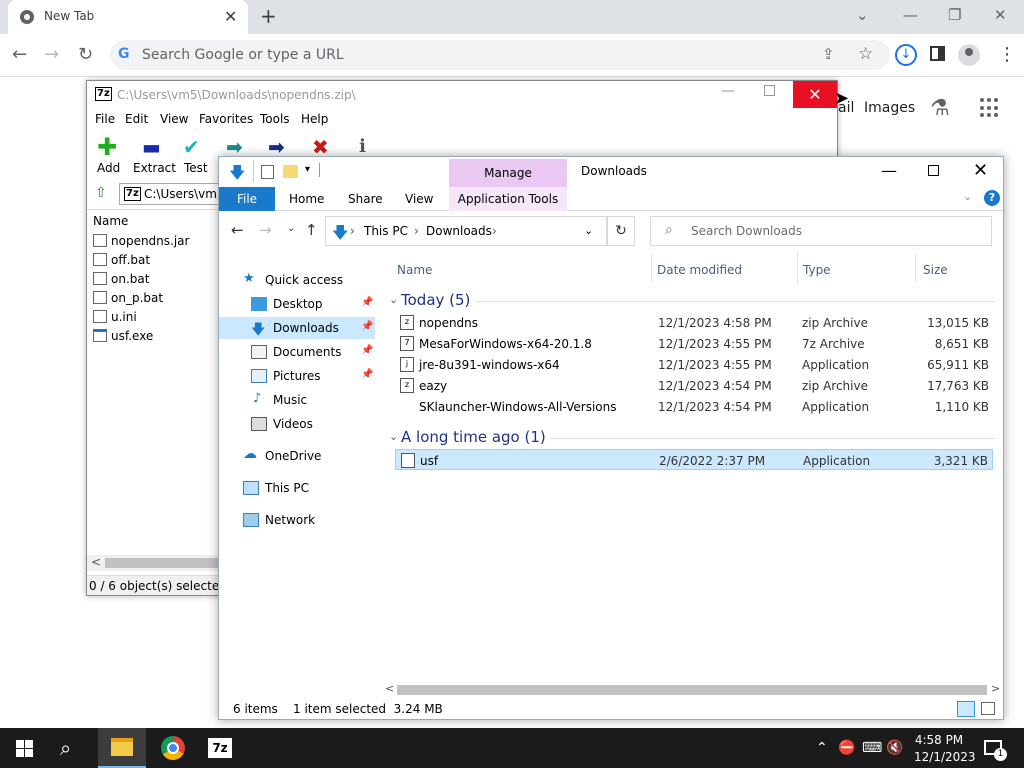  I want to click on group-header-today: ⌄ Today (5), so click(690, 301).